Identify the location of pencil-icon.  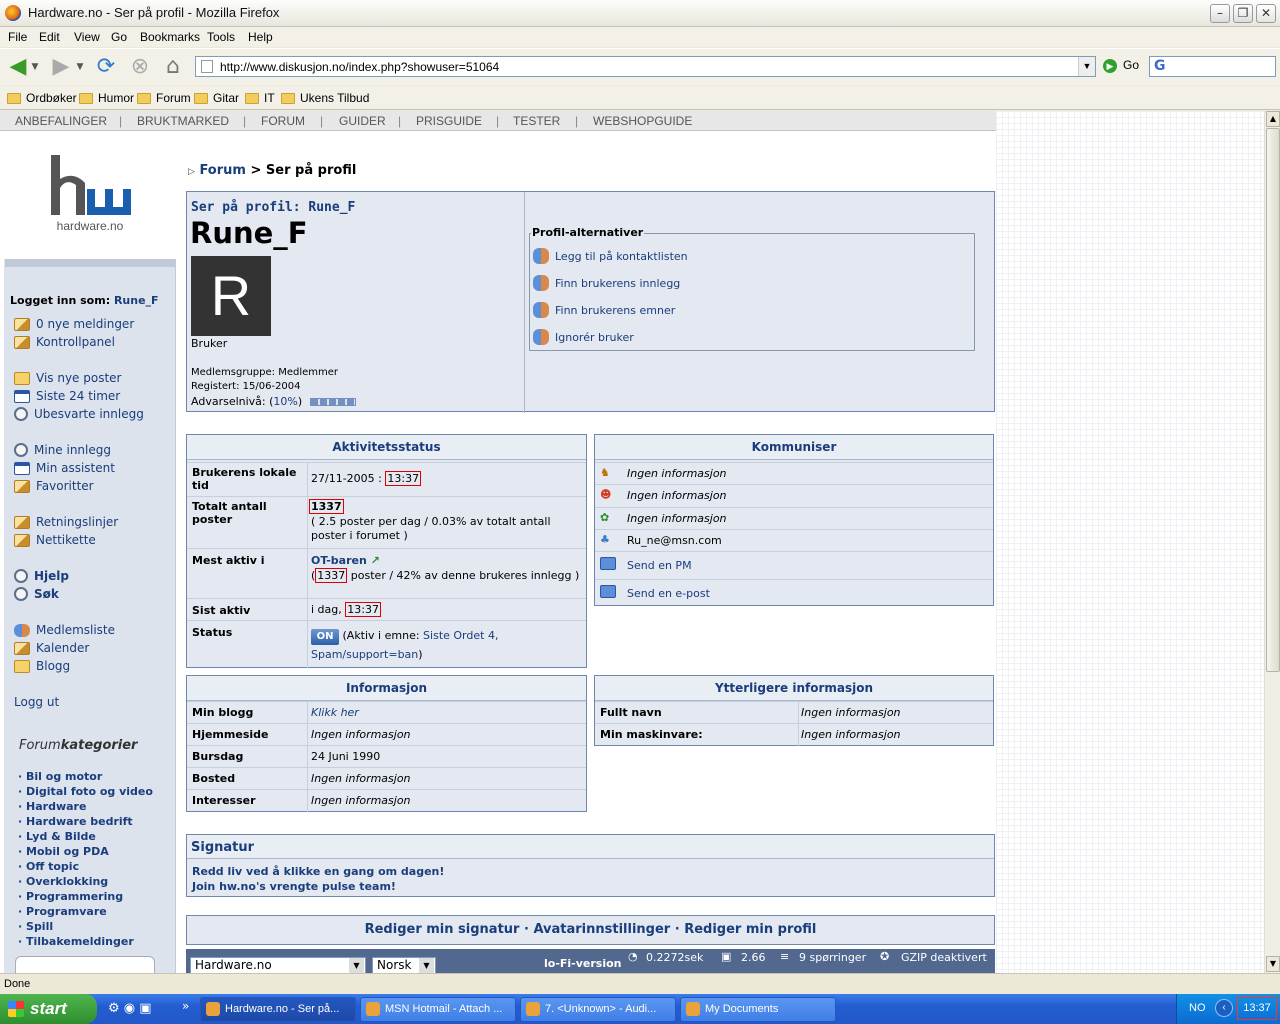
(22, 342).